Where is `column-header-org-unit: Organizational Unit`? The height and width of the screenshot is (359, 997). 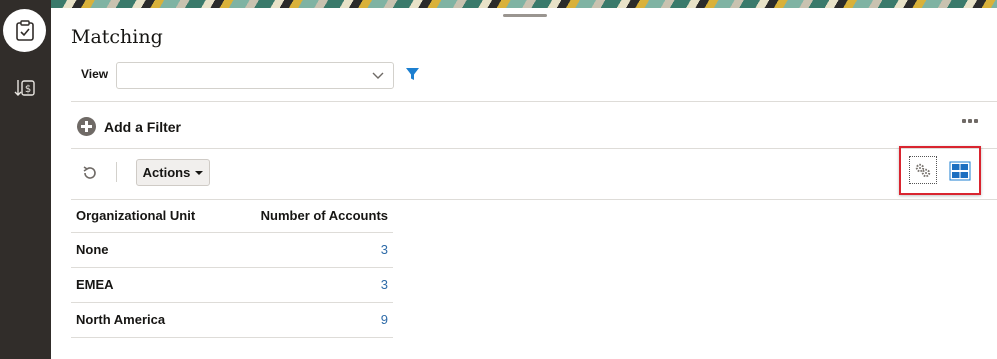 column-header-org-unit: Organizational Unit is located at coordinates (135, 215).